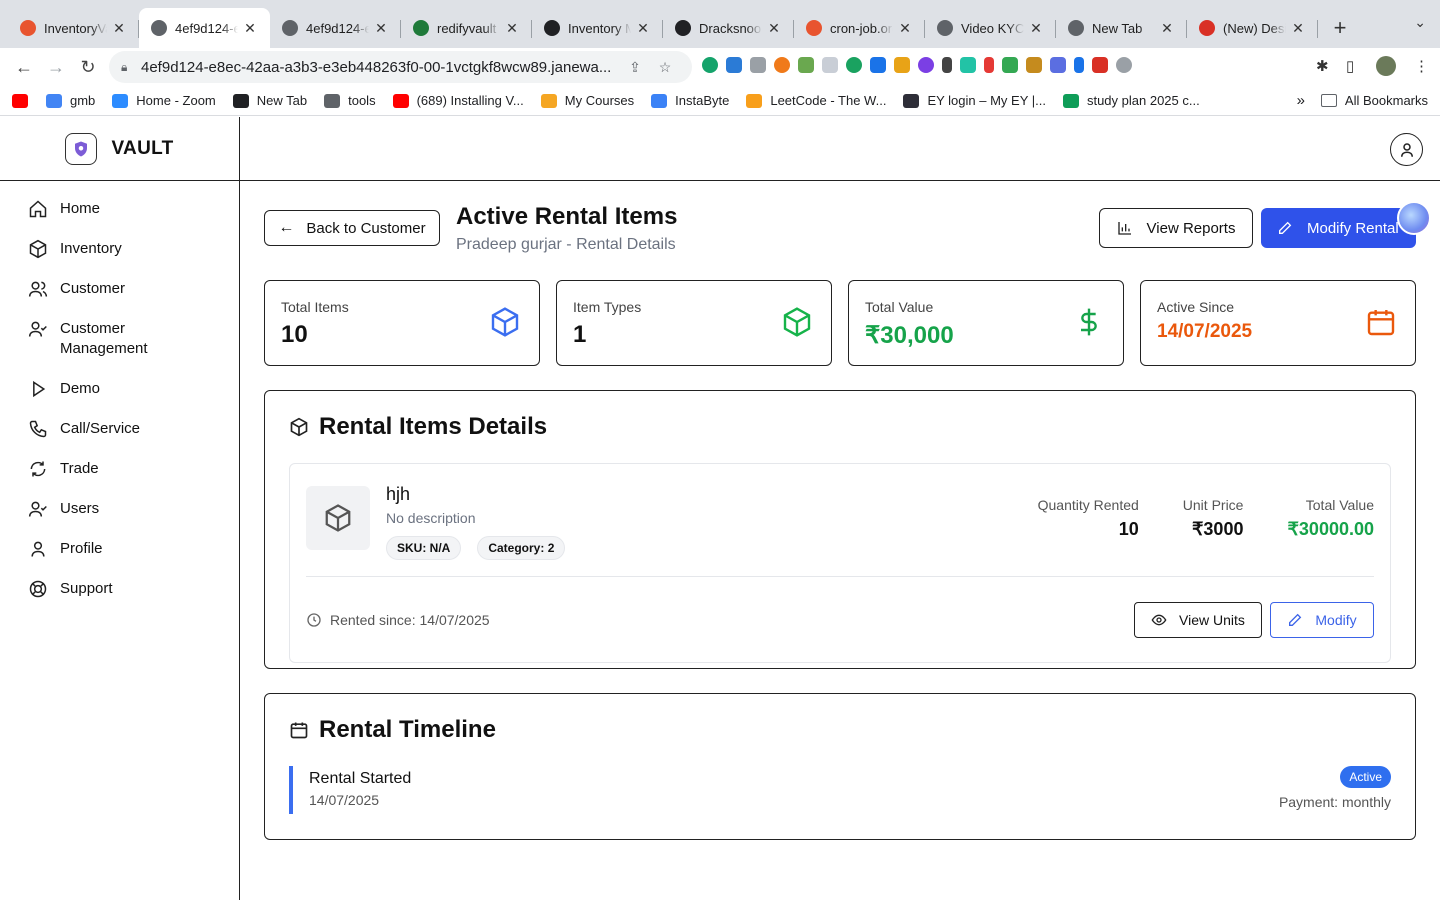  I want to click on new-tab-button: +, so click(1340, 28).